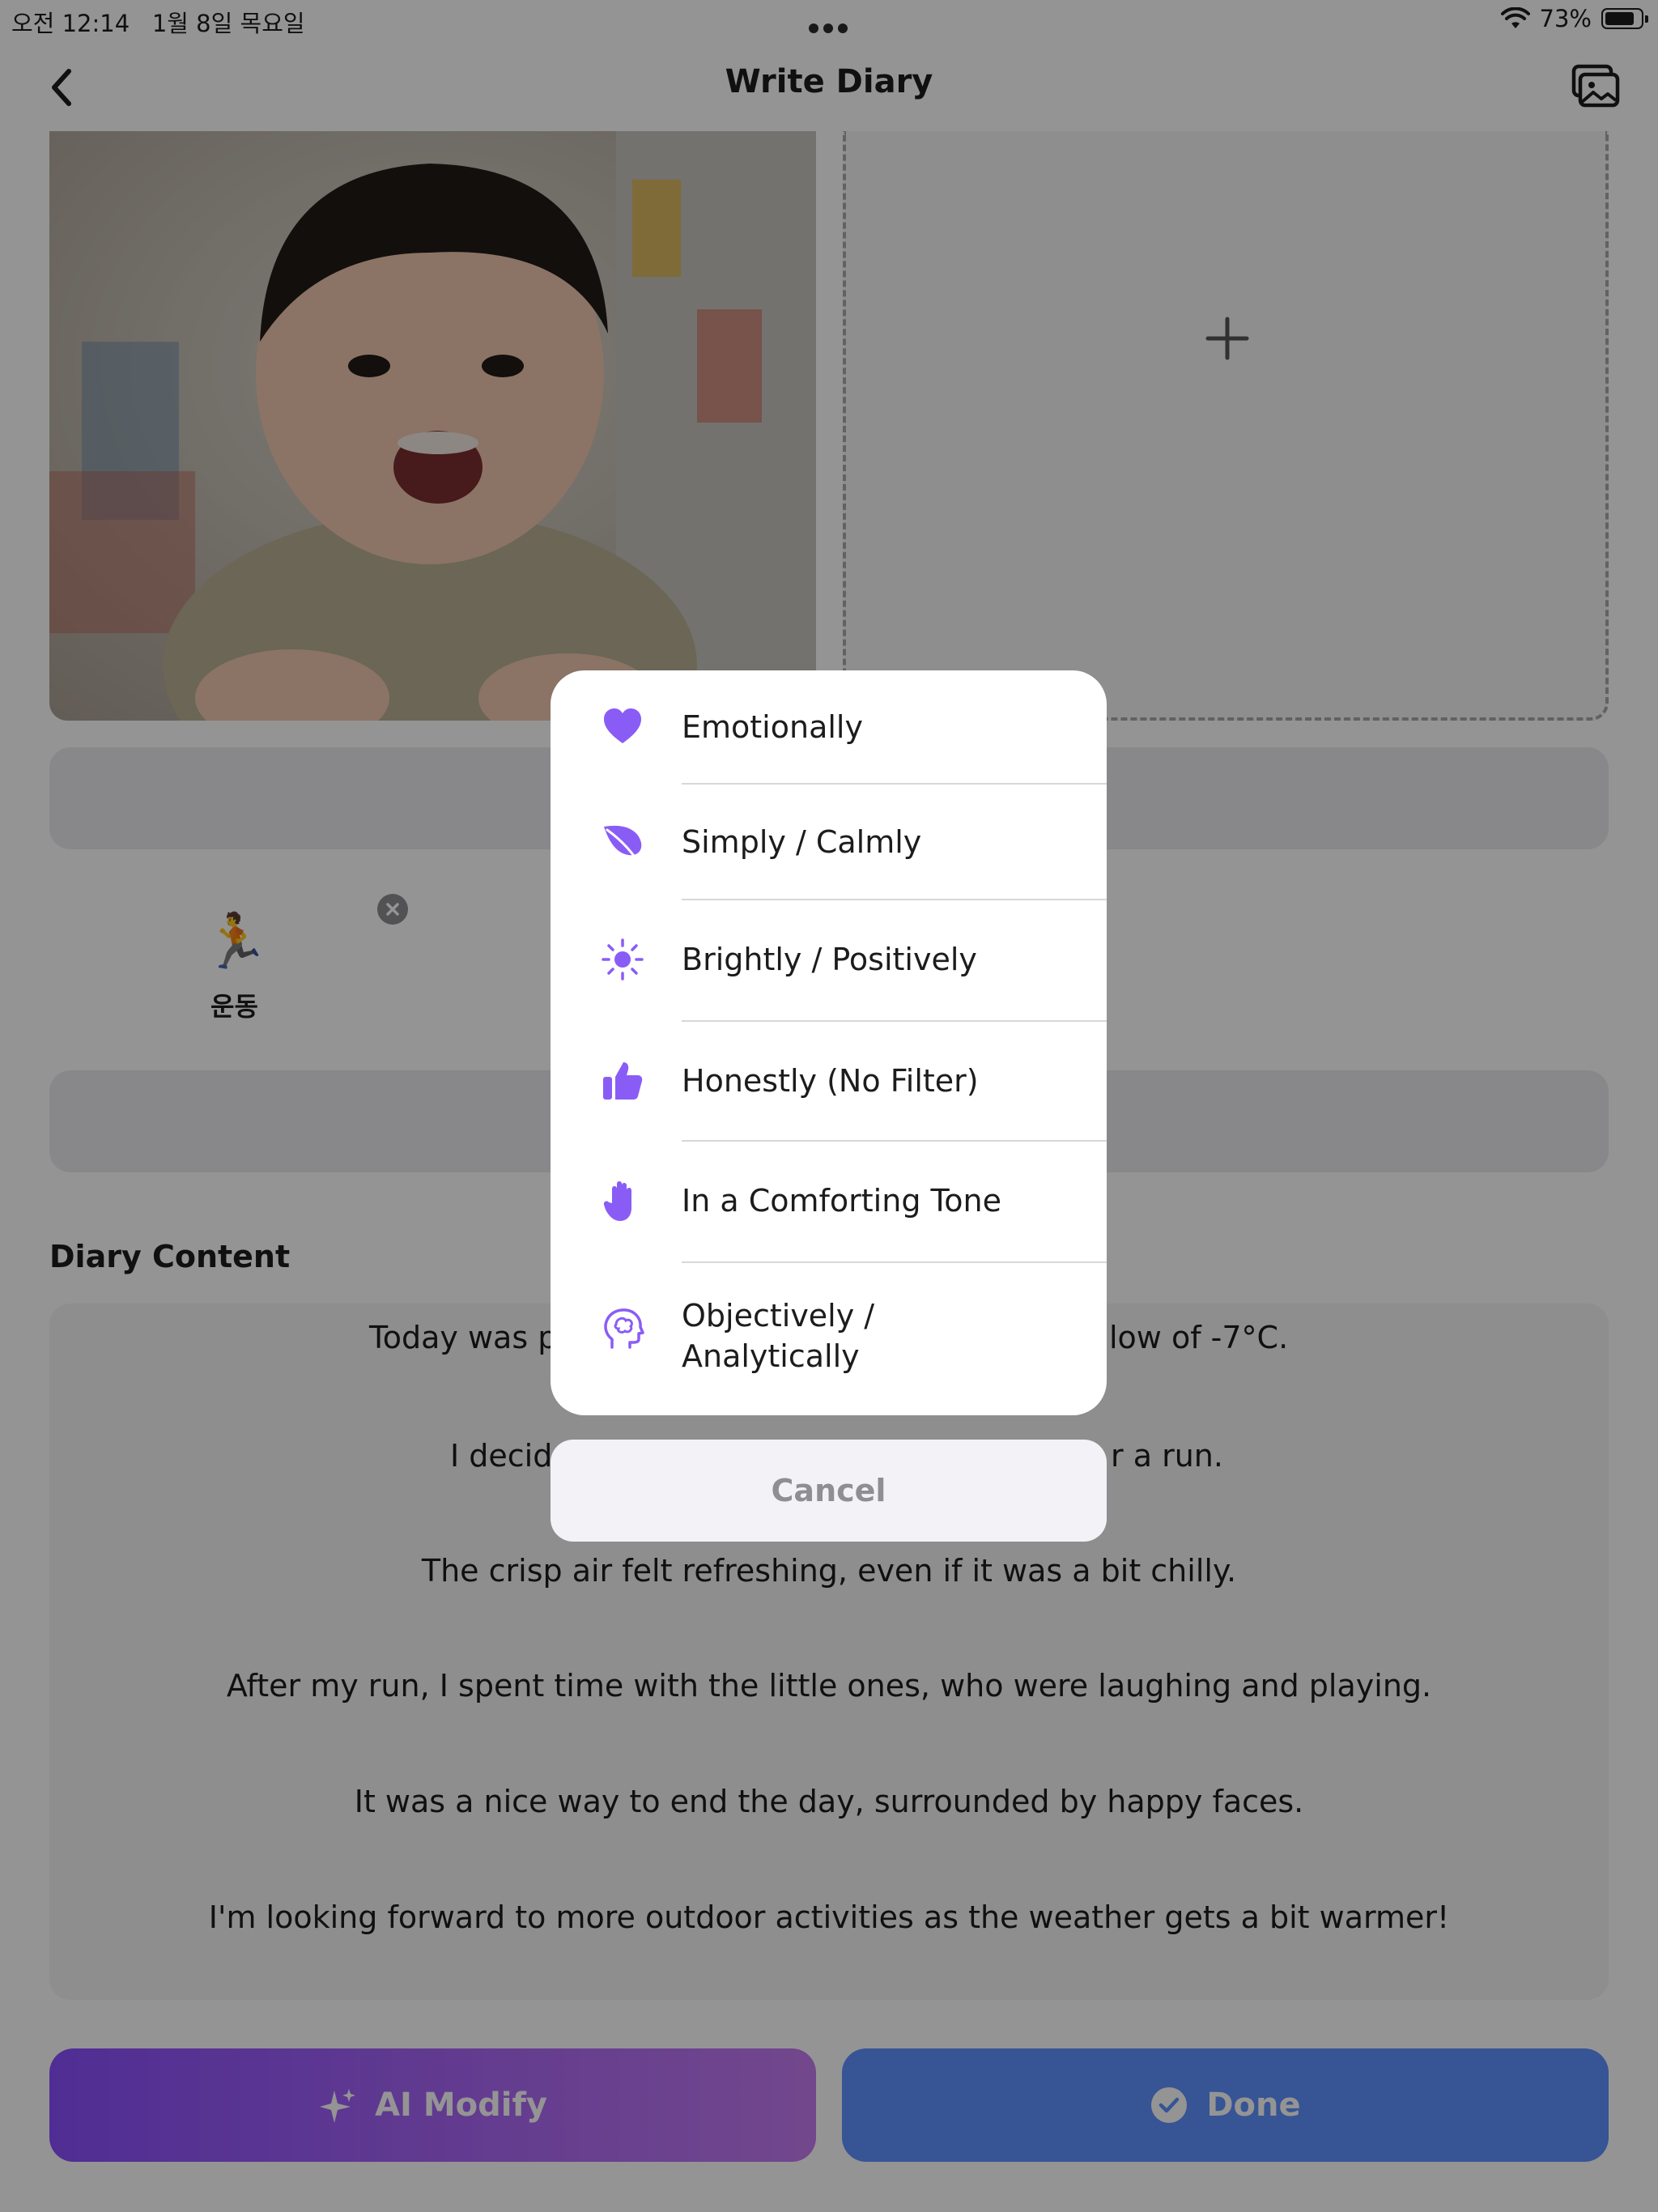 The height and width of the screenshot is (2212, 1658). Describe the element at coordinates (778, 1336) in the screenshot. I see `option-label: Objectively / Analytically` at that location.